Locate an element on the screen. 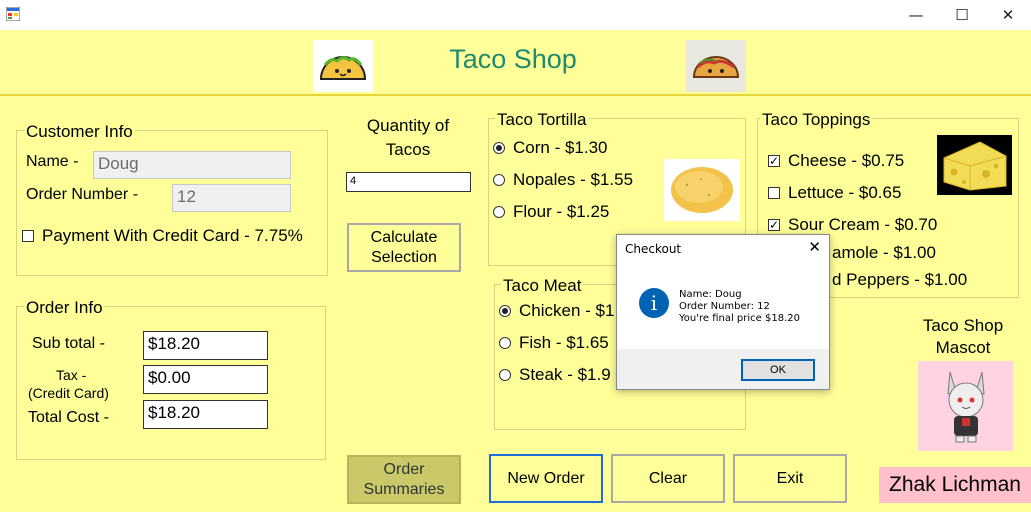 The width and height of the screenshot is (1031, 512). dialog-close-button: ✕ is located at coordinates (814, 247).